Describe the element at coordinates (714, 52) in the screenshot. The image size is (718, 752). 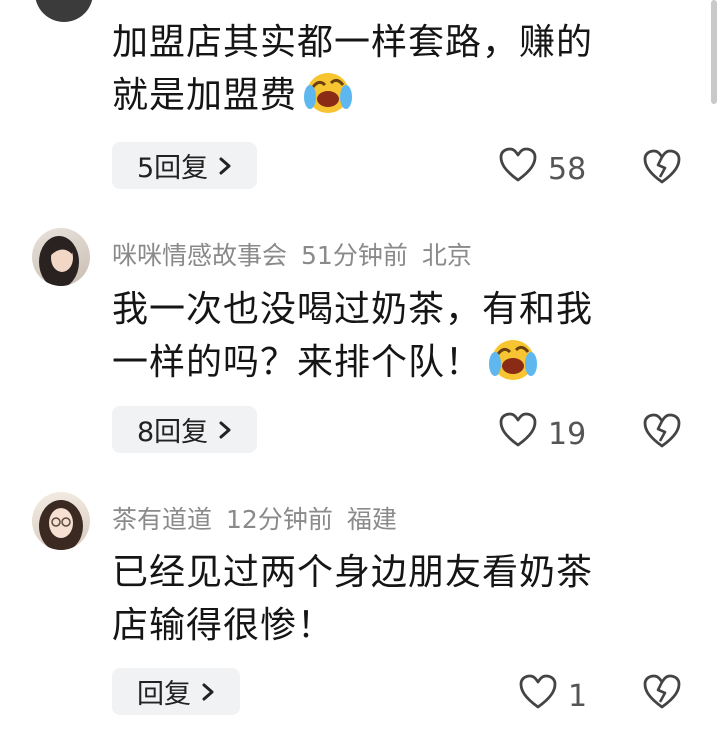
I see `scrollbar` at that location.